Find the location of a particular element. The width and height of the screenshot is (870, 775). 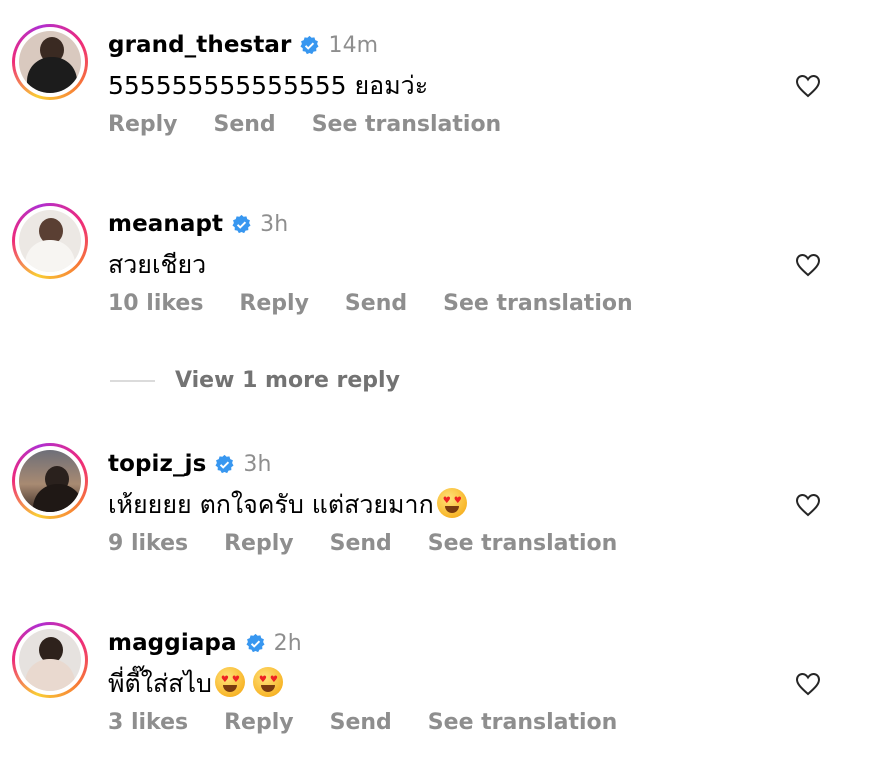

username: topiz_js is located at coordinates (157, 464).